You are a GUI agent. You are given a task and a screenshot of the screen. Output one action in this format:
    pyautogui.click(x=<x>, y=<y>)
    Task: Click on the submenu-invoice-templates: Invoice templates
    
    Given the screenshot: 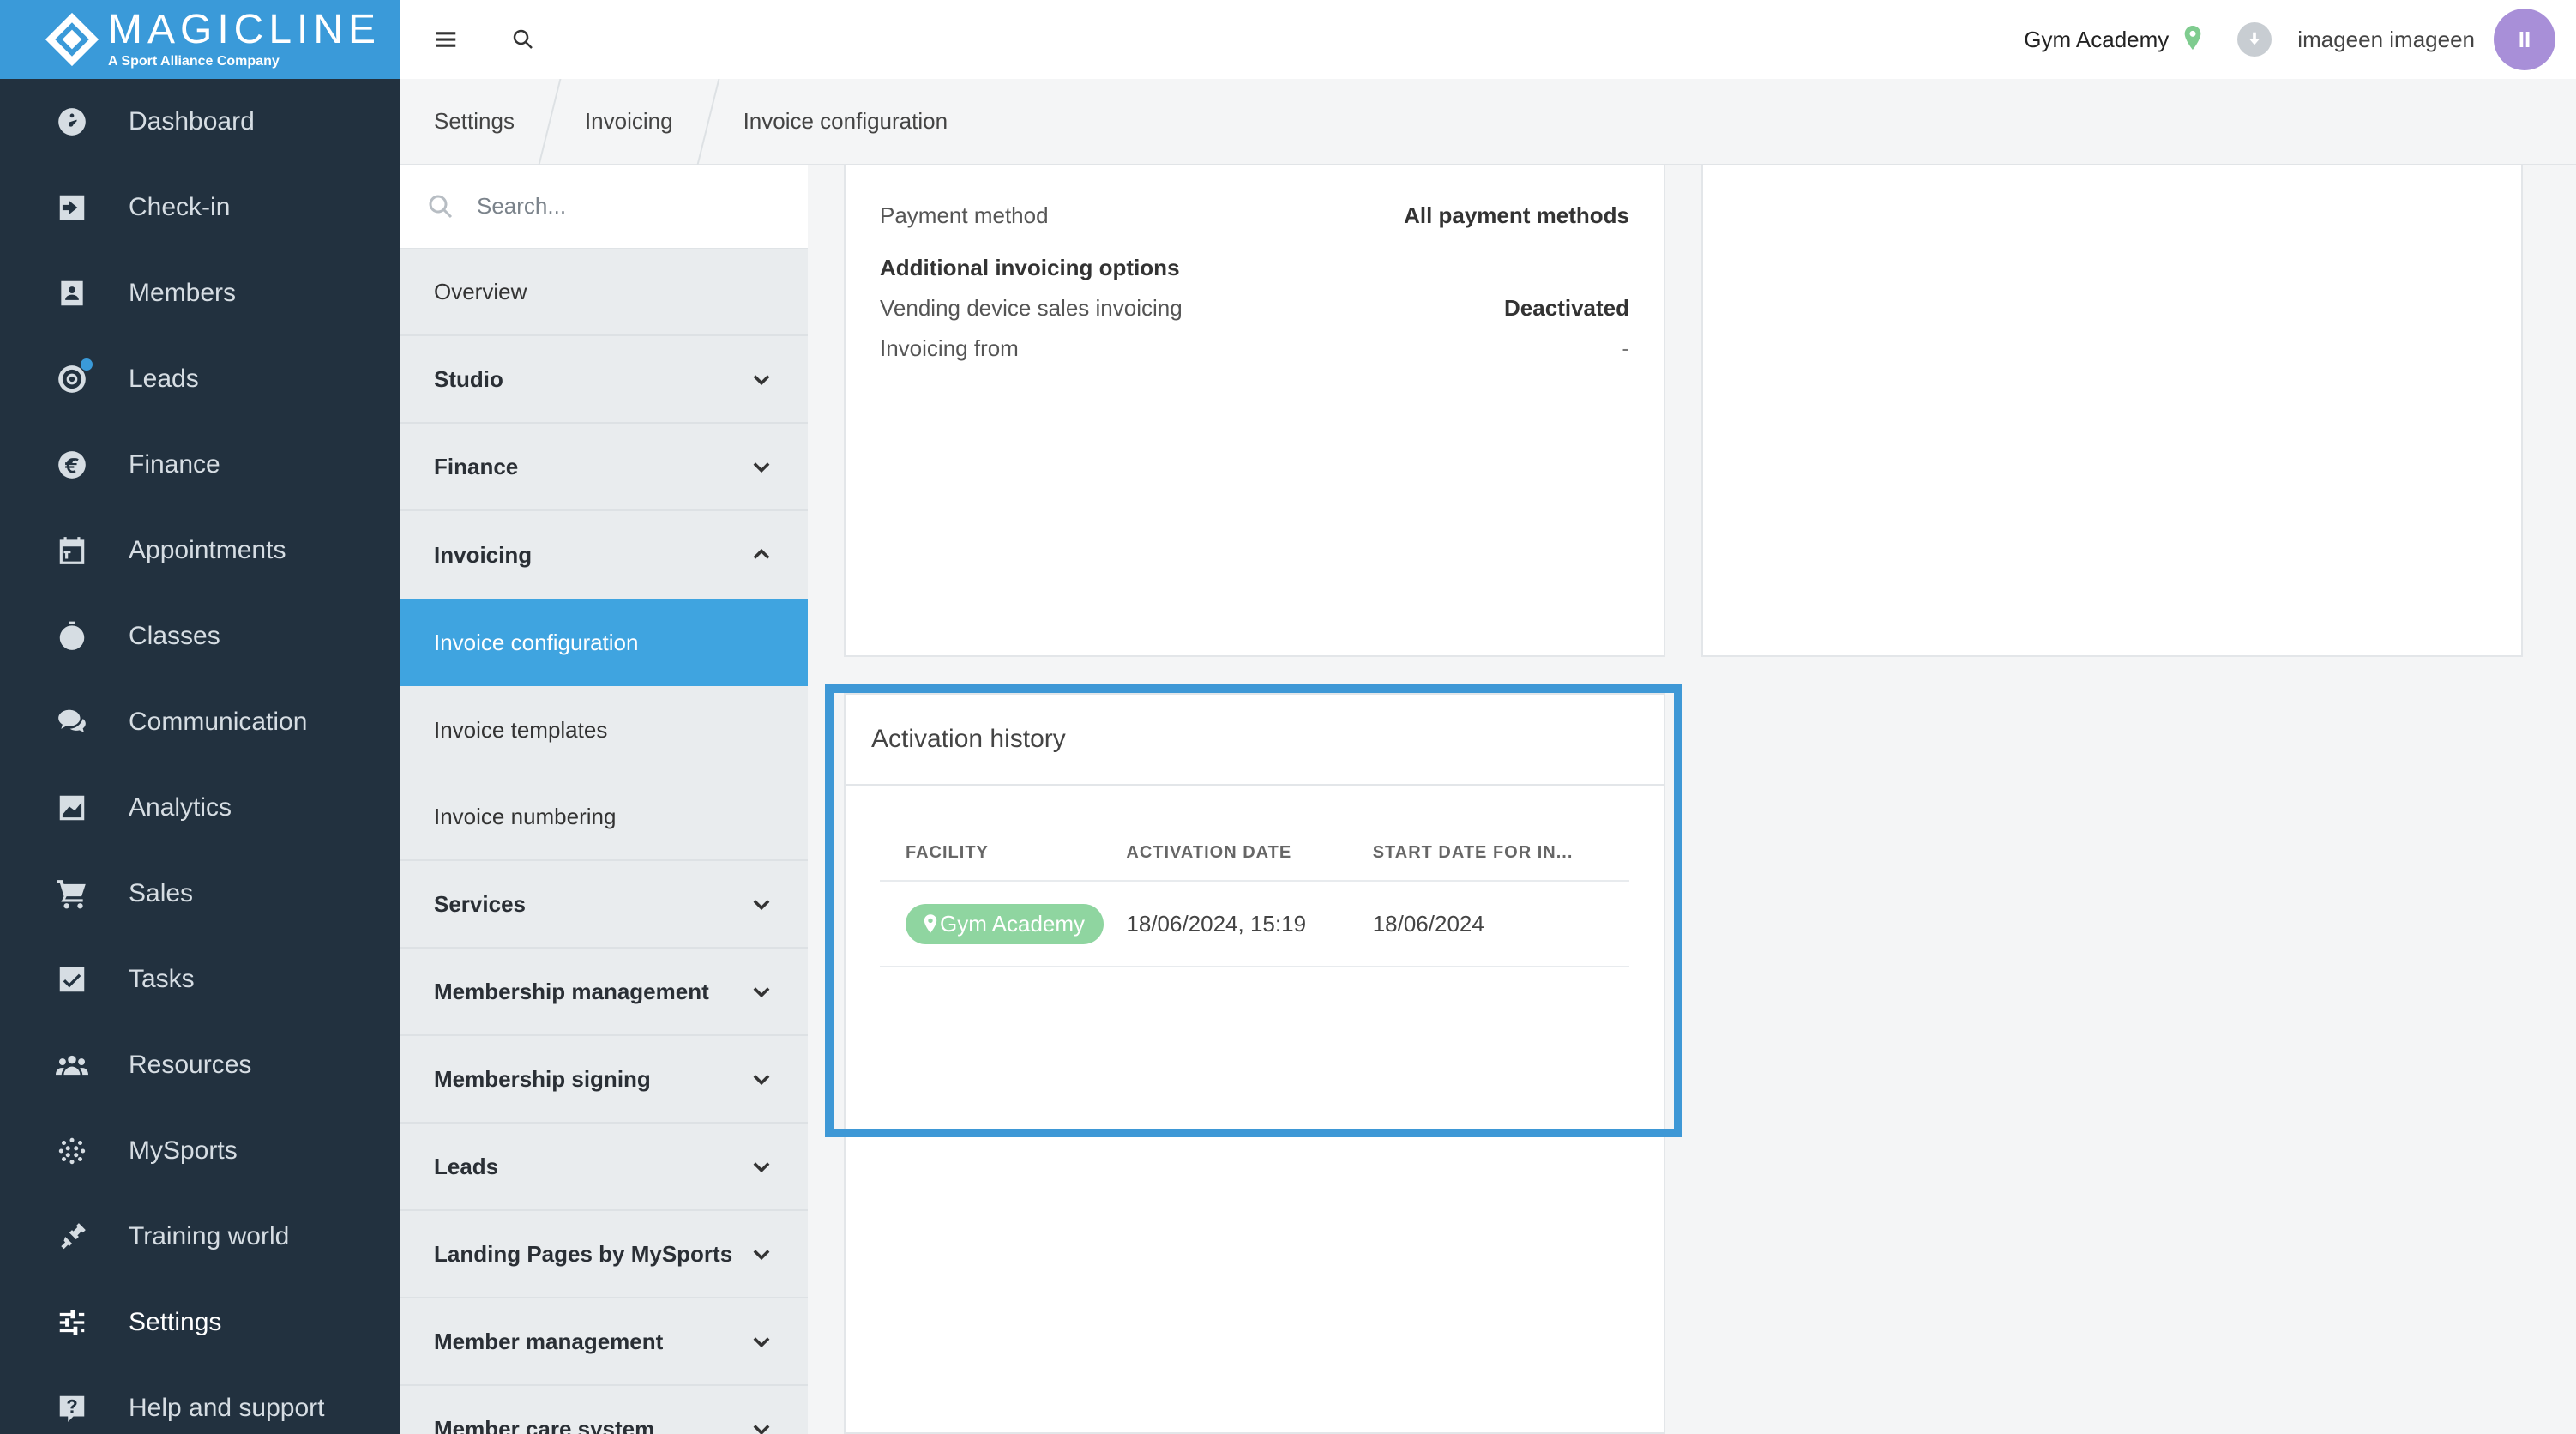 What is the action you would take?
    pyautogui.click(x=604, y=730)
    